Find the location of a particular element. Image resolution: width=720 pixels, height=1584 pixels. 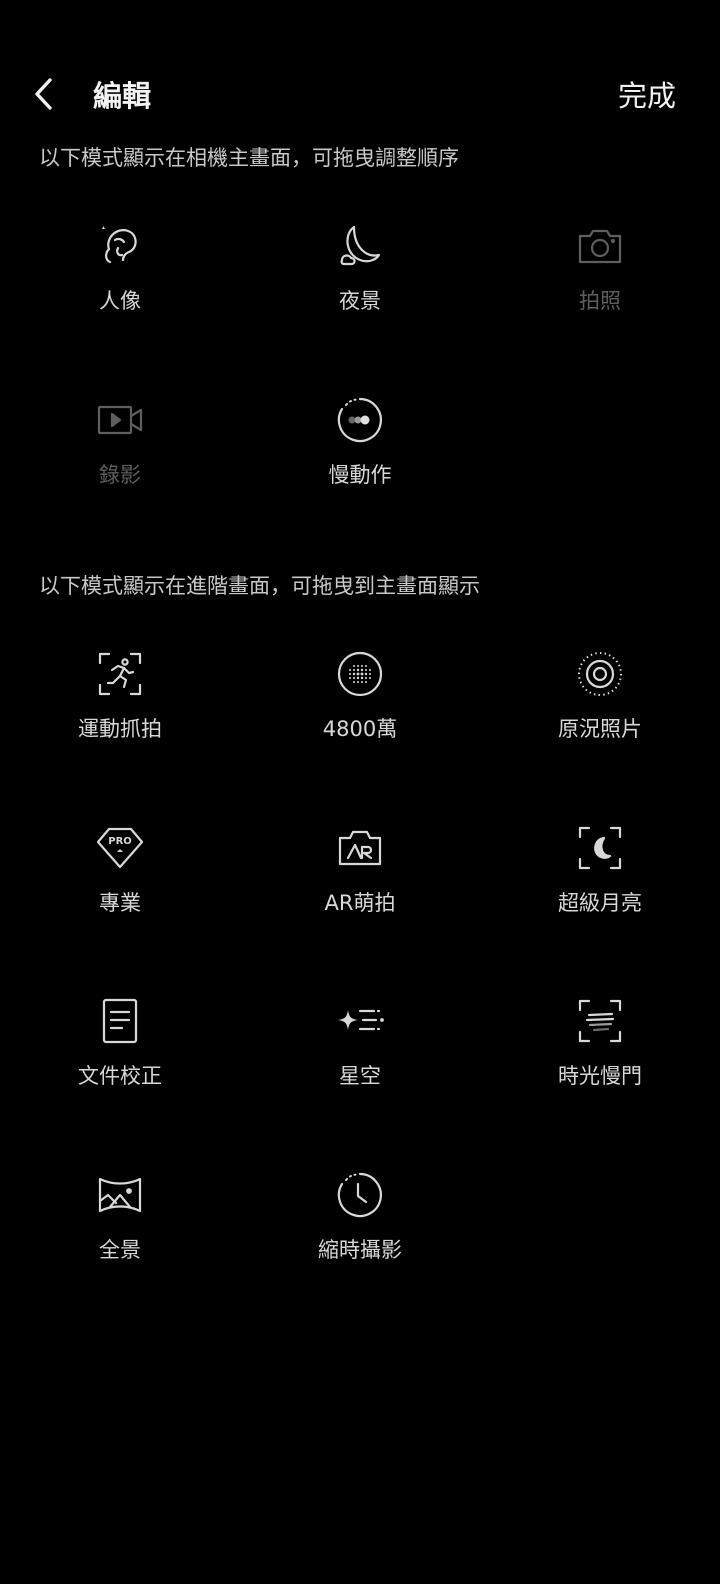

mode-label: 拍照 is located at coordinates (600, 301).